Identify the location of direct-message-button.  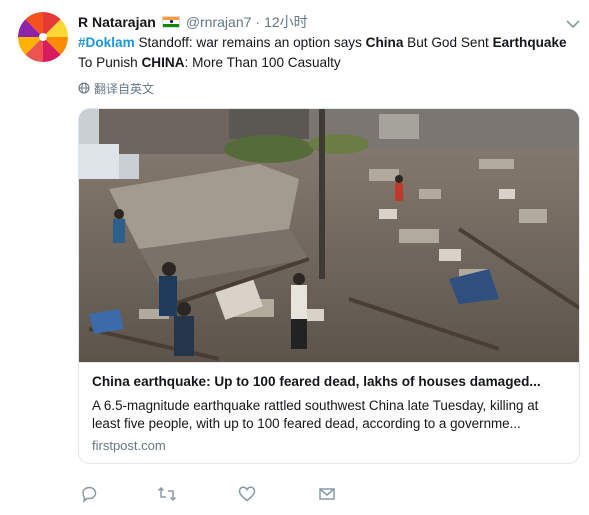
(327, 494).